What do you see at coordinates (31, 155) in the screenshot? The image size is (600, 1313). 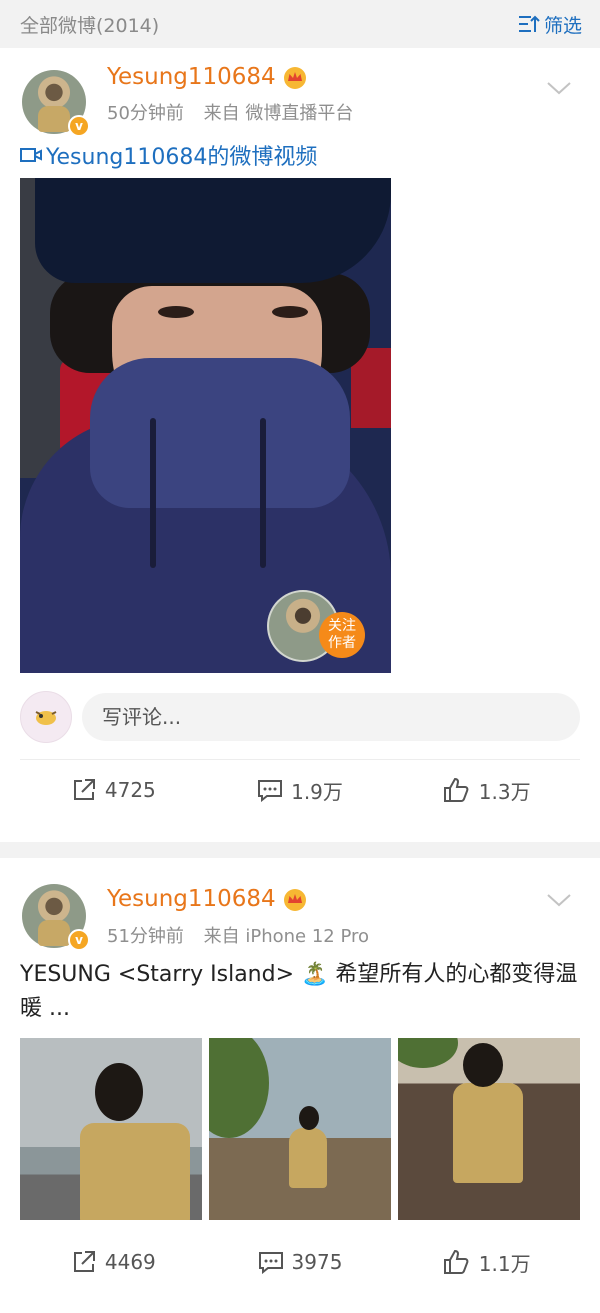 I see `video-icon` at bounding box center [31, 155].